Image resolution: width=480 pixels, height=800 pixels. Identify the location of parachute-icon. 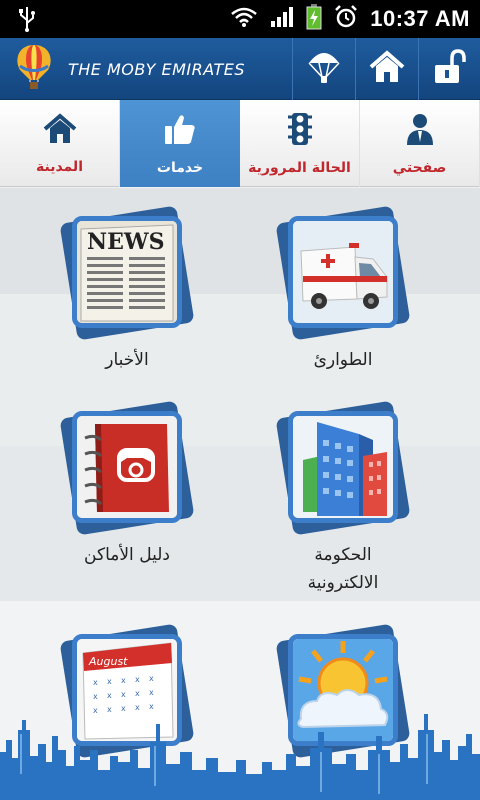
(324, 69).